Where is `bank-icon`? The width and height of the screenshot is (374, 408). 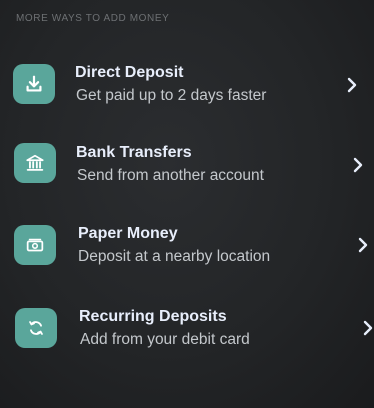
bank-icon is located at coordinates (35, 162).